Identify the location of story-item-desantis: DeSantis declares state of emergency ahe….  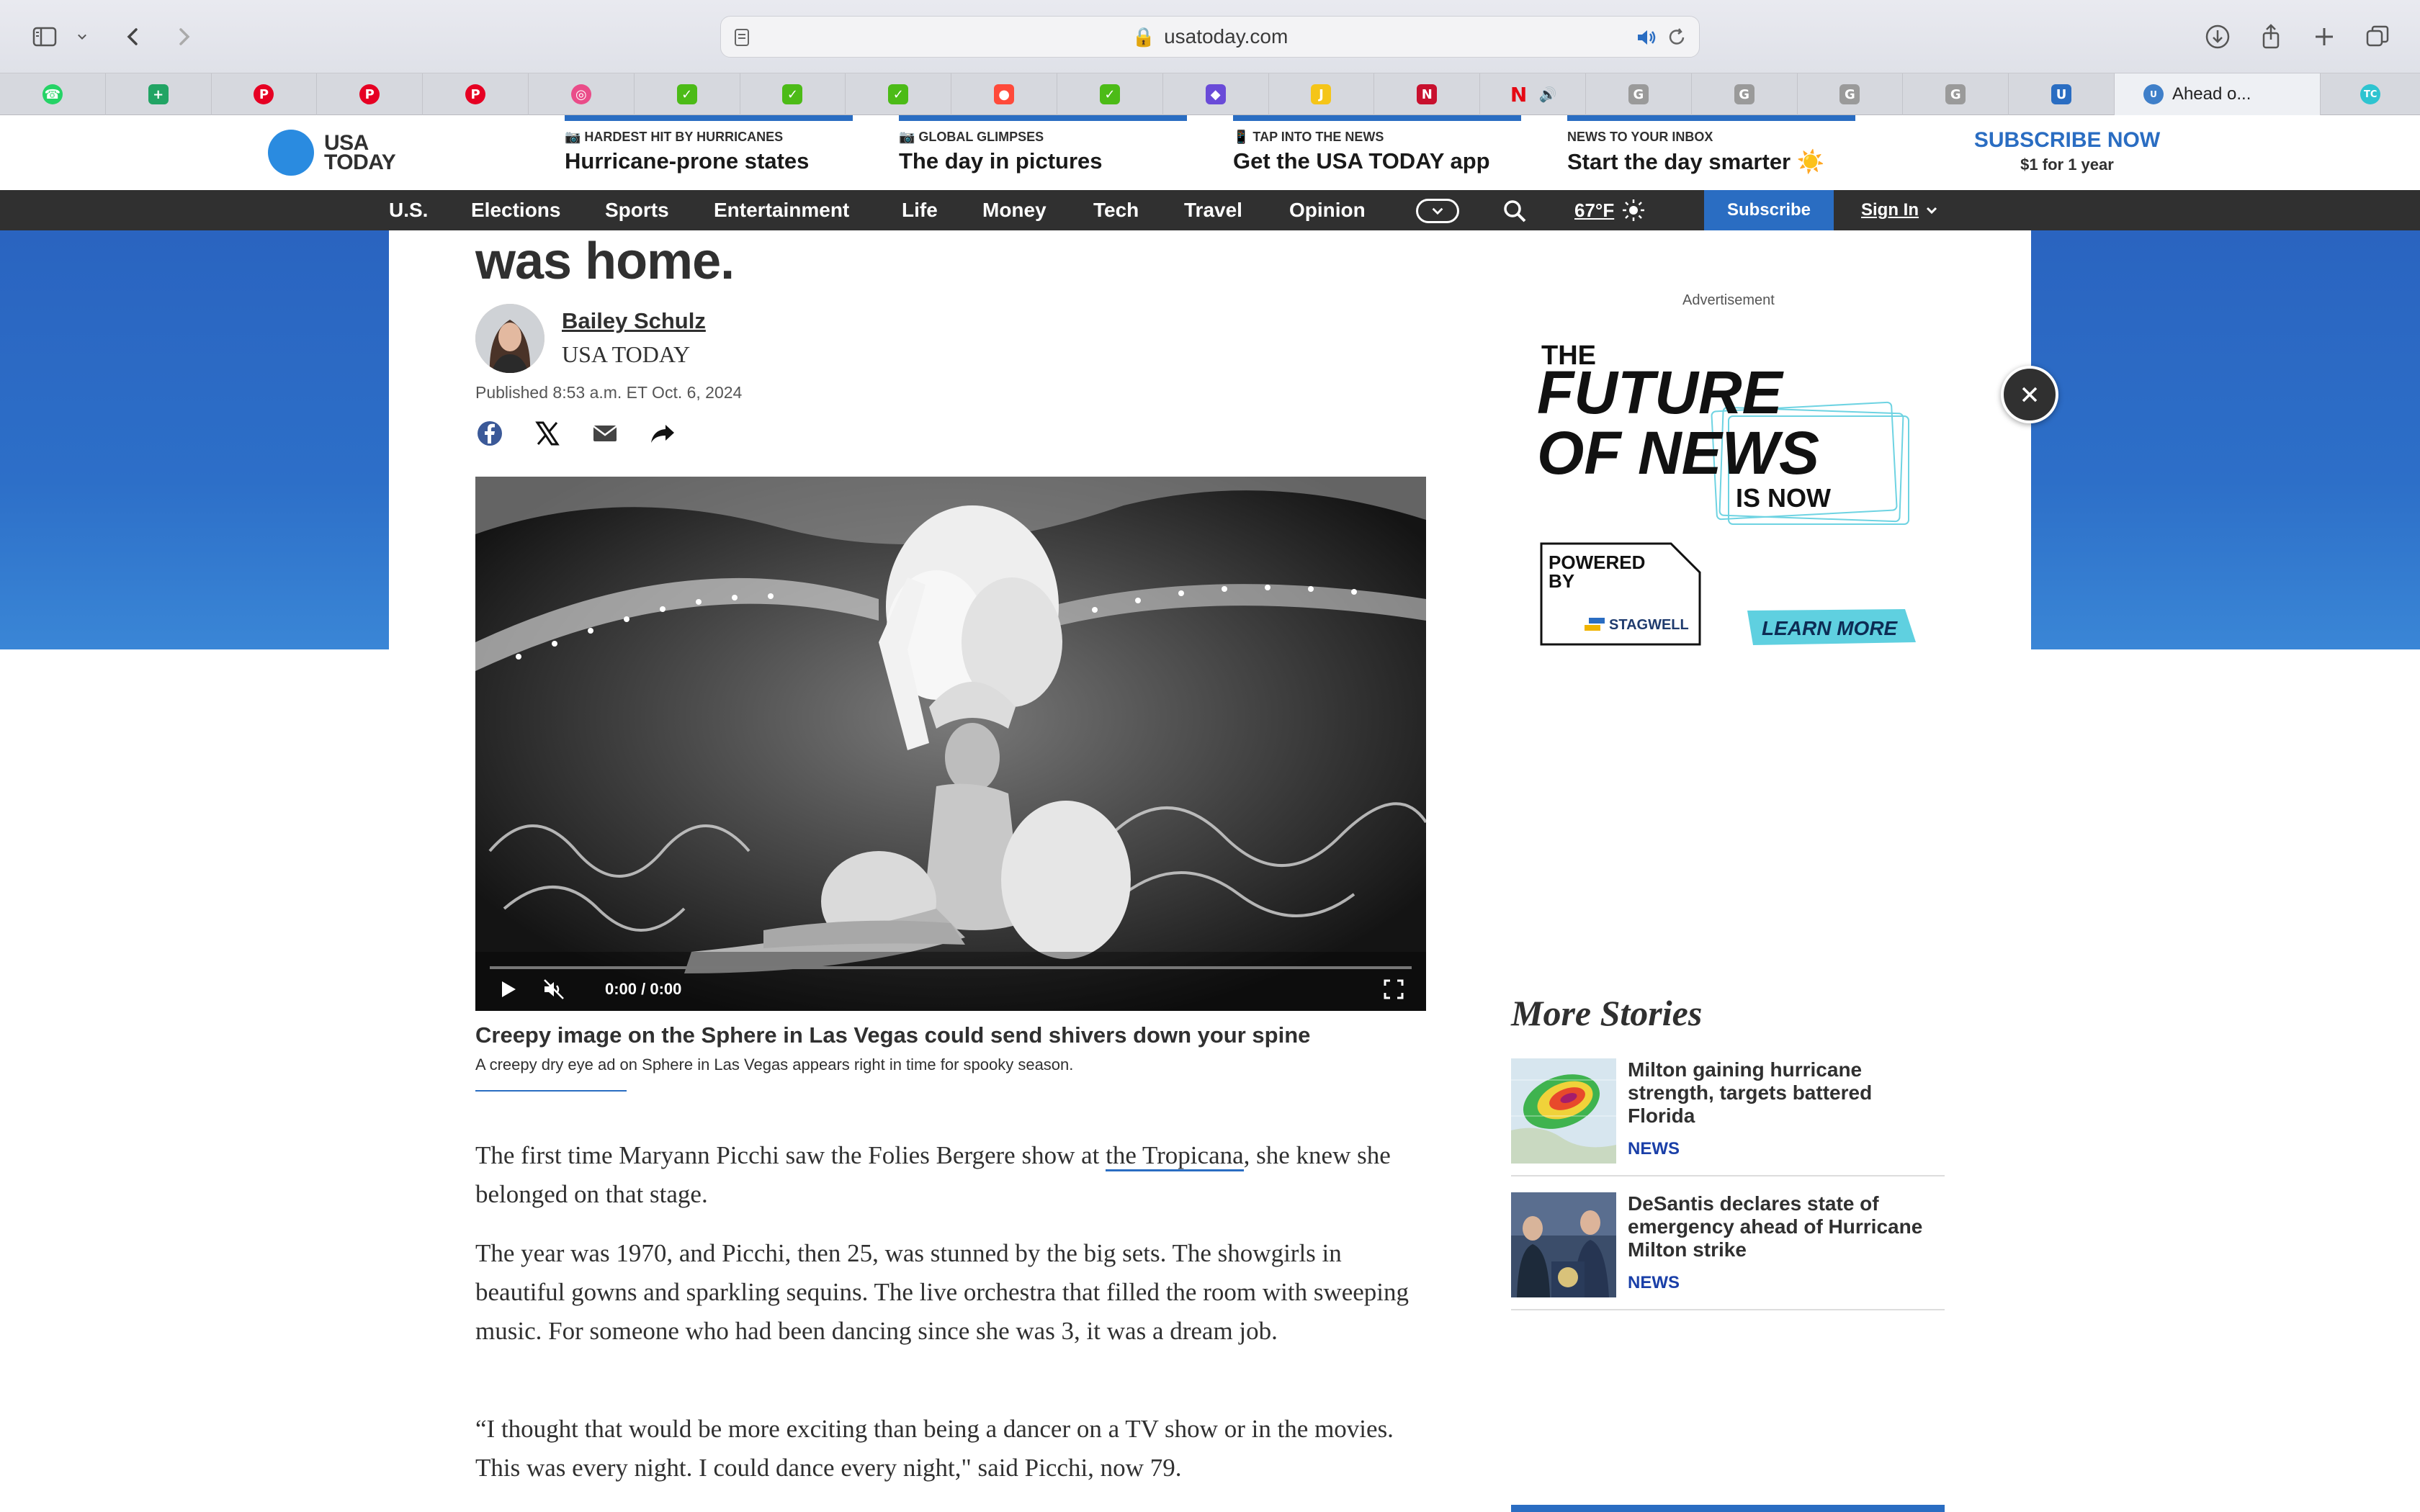
(1728, 1251).